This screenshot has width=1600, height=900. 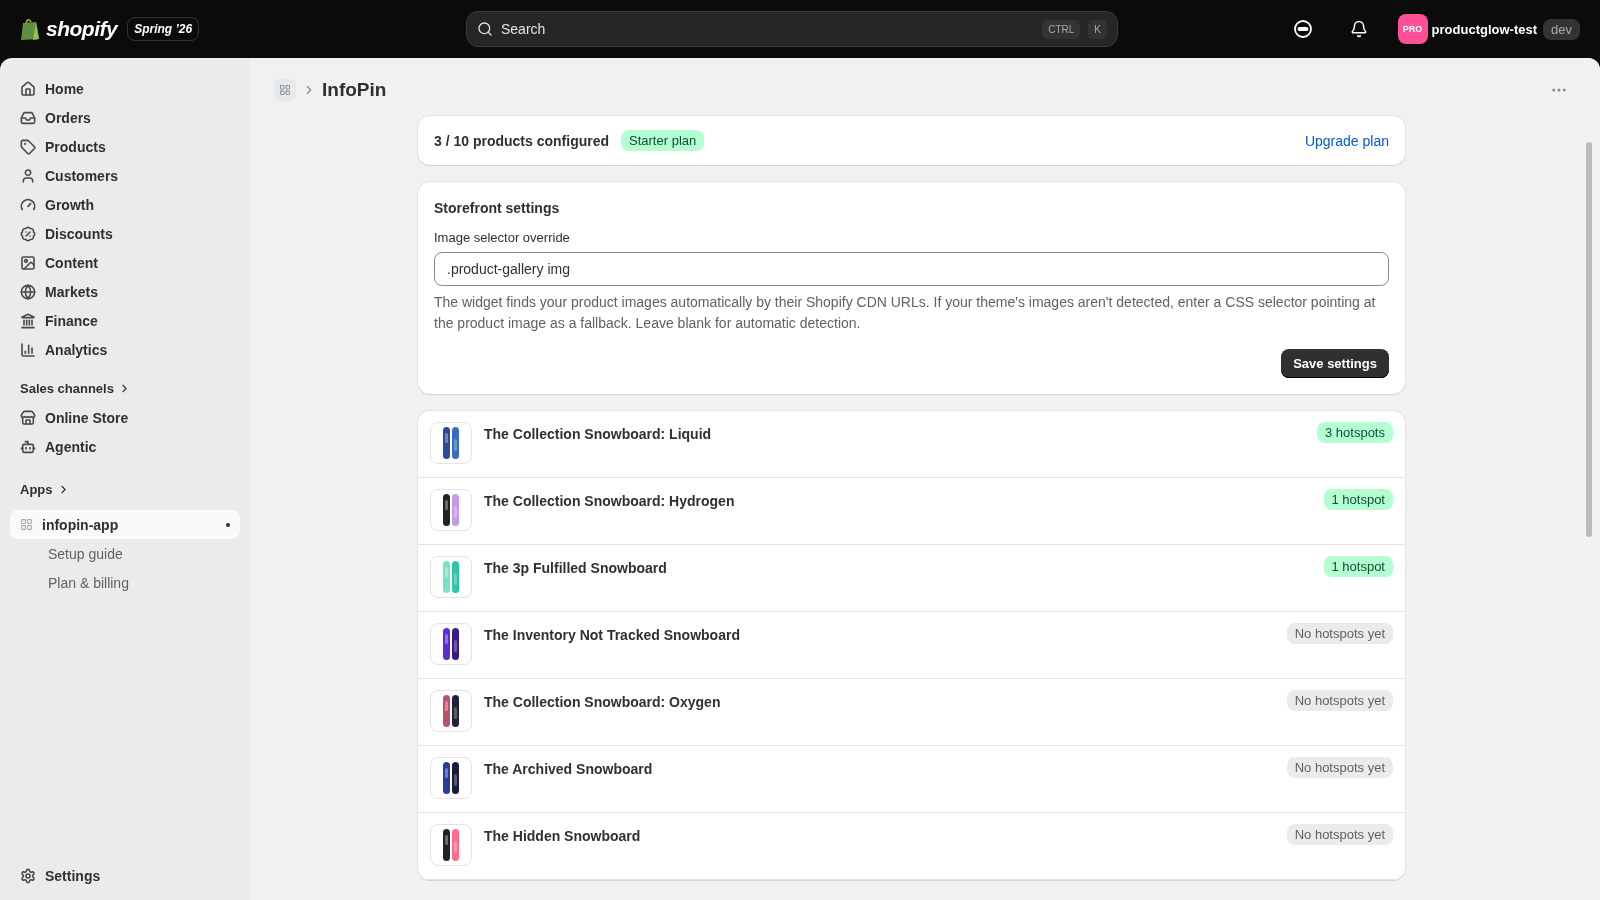 What do you see at coordinates (125, 233) in the screenshot?
I see `nav-item: Discounts` at bounding box center [125, 233].